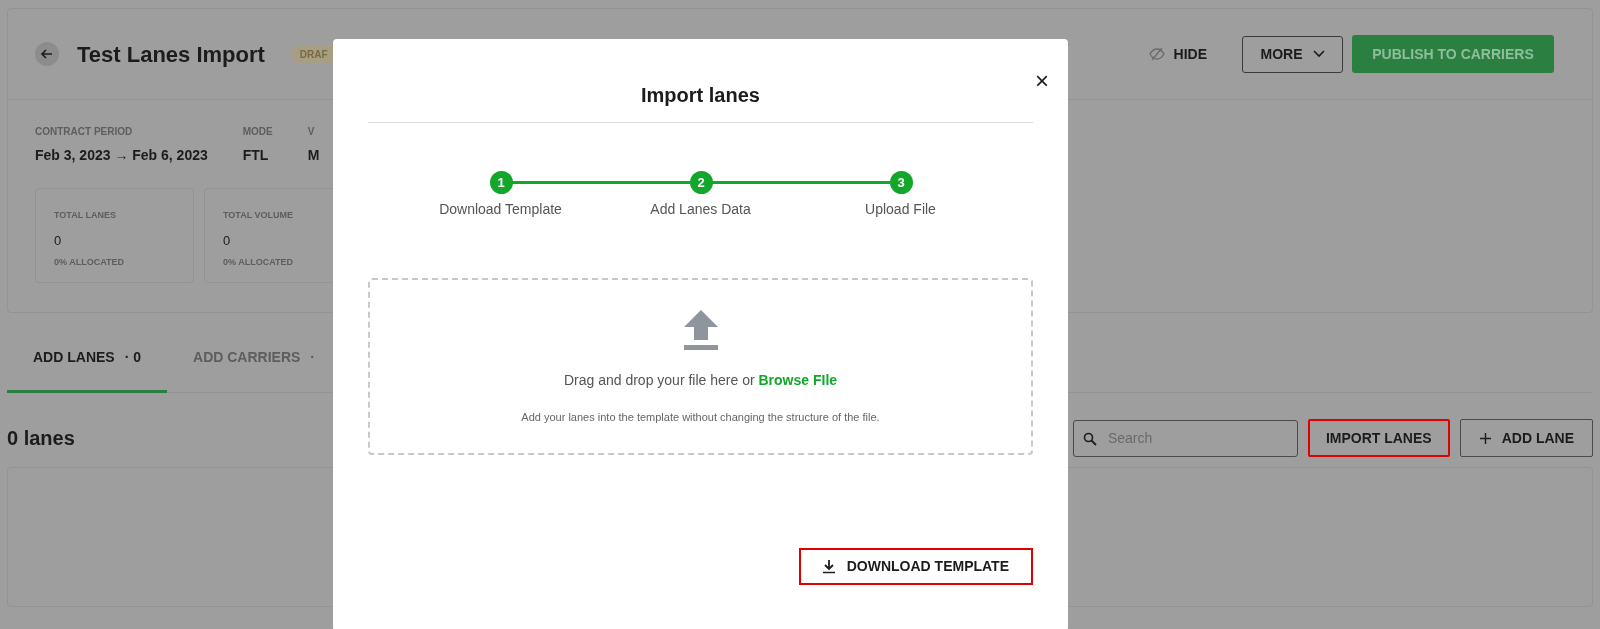 Image resolution: width=1600 pixels, height=629 pixels. I want to click on page-title: Test Lanes Import, so click(171, 54).